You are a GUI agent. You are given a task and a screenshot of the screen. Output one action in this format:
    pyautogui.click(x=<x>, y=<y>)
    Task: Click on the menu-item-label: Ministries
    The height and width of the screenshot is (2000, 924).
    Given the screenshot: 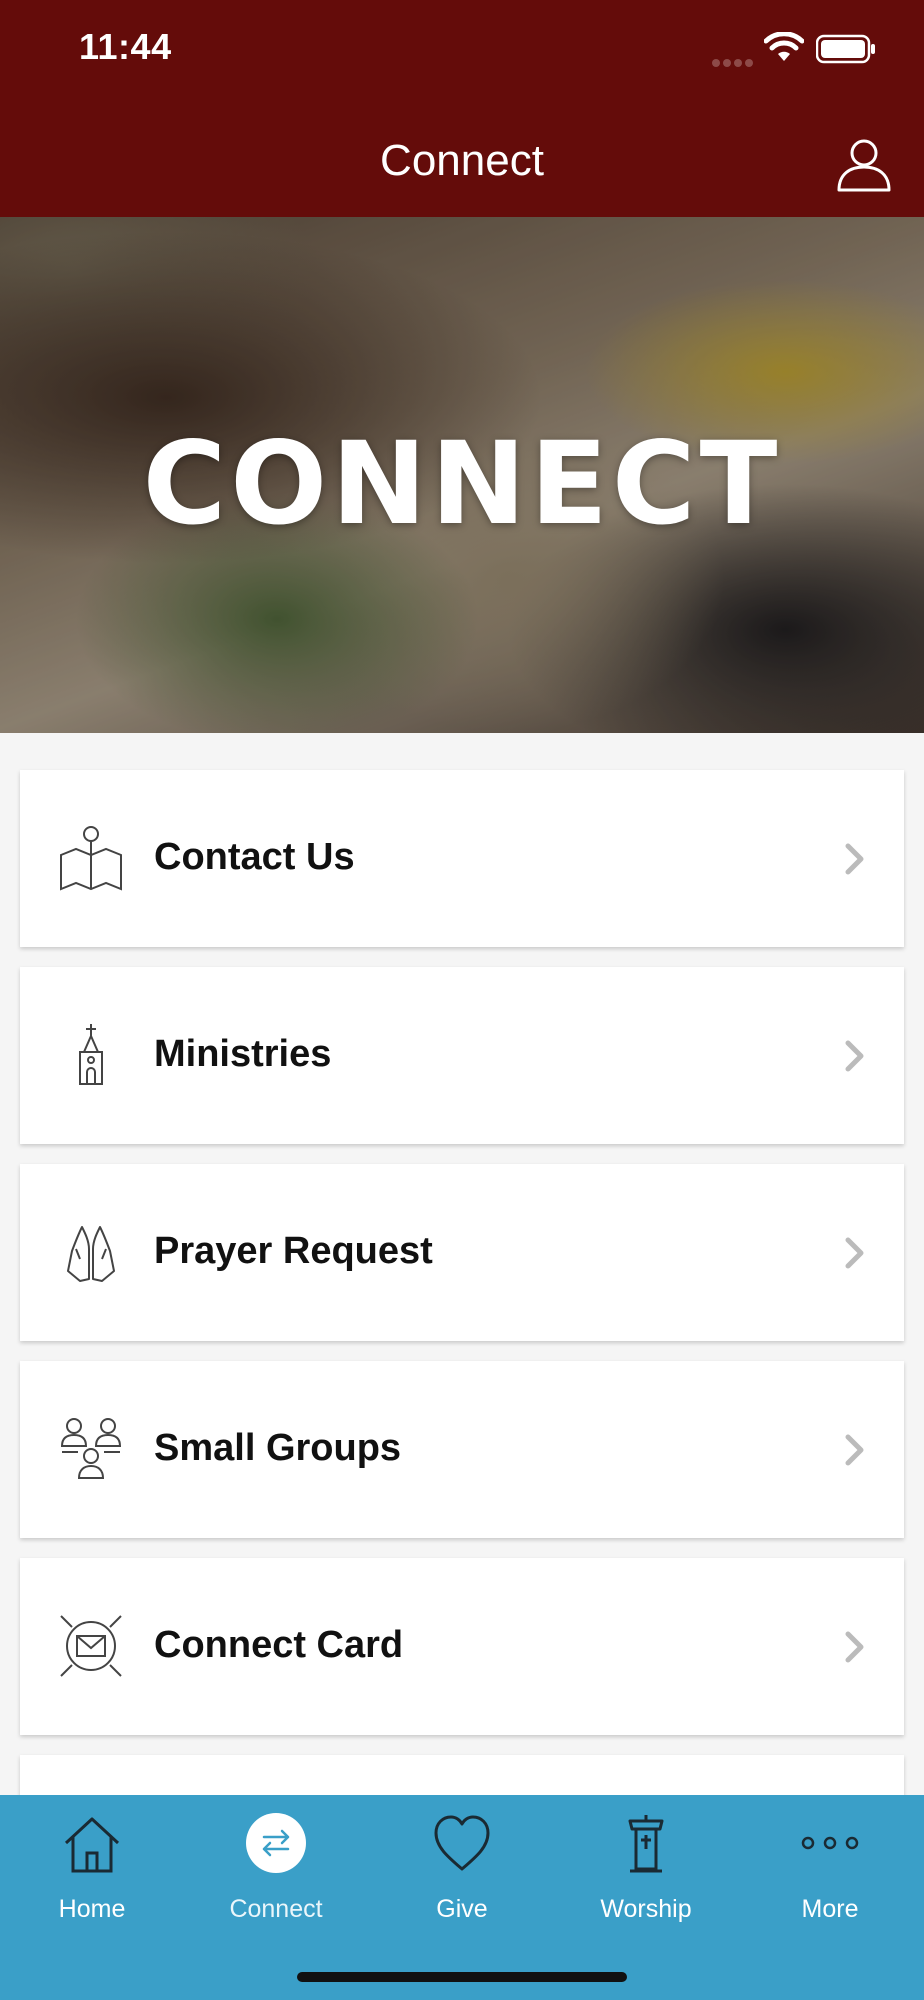 What is the action you would take?
    pyautogui.click(x=243, y=1054)
    